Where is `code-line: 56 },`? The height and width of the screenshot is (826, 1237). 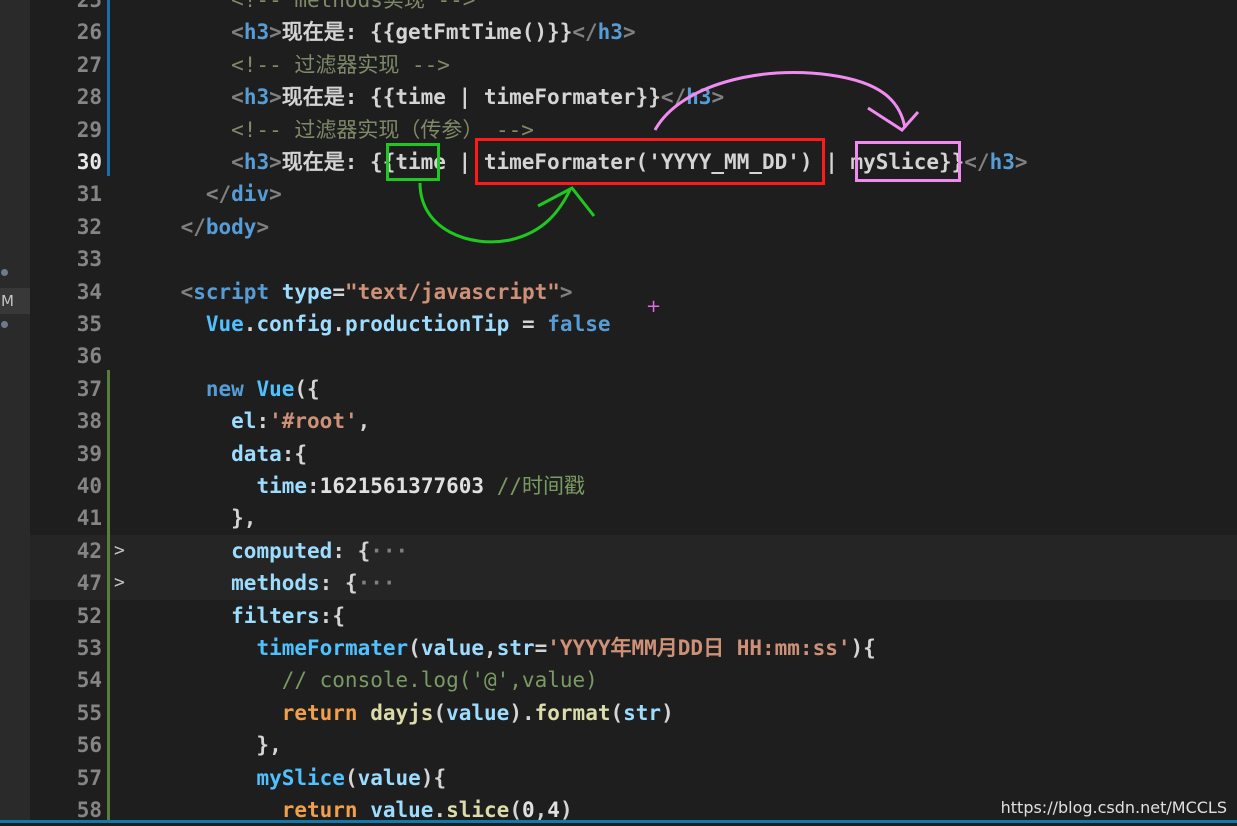
code-line: 56 }, is located at coordinates (633, 745).